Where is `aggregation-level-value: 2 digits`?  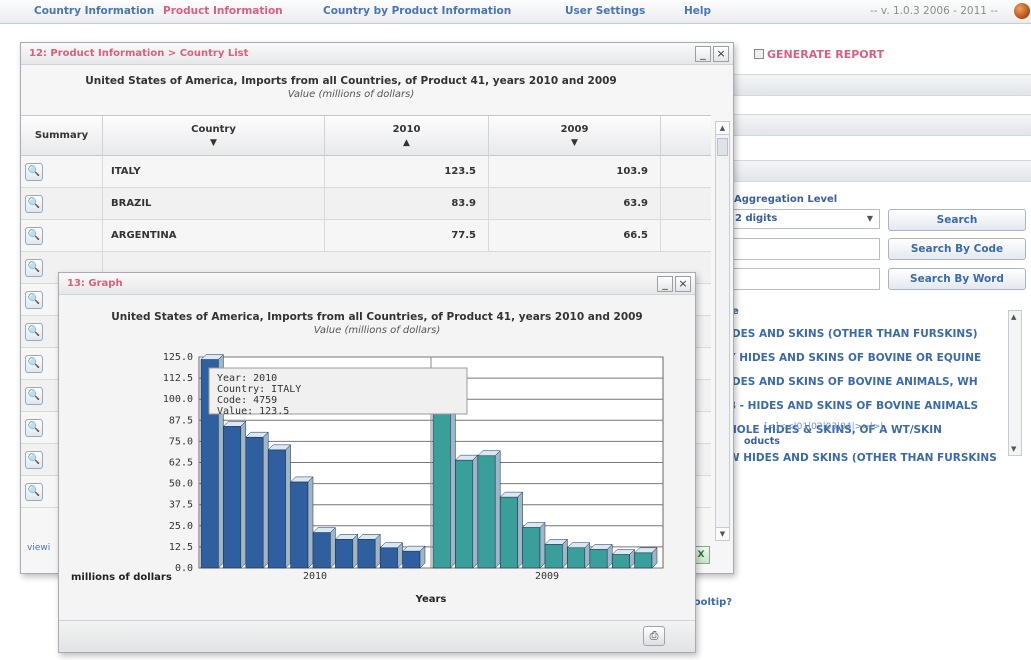 aggregation-level-value: 2 digits is located at coordinates (756, 218).